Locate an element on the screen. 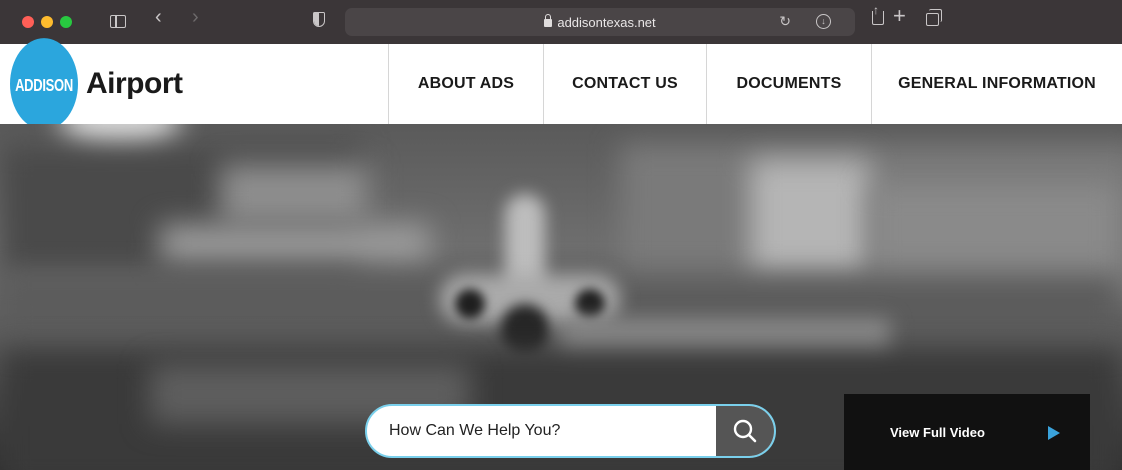 The width and height of the screenshot is (1122, 470). aircraft-engine-right is located at coordinates (590, 304).